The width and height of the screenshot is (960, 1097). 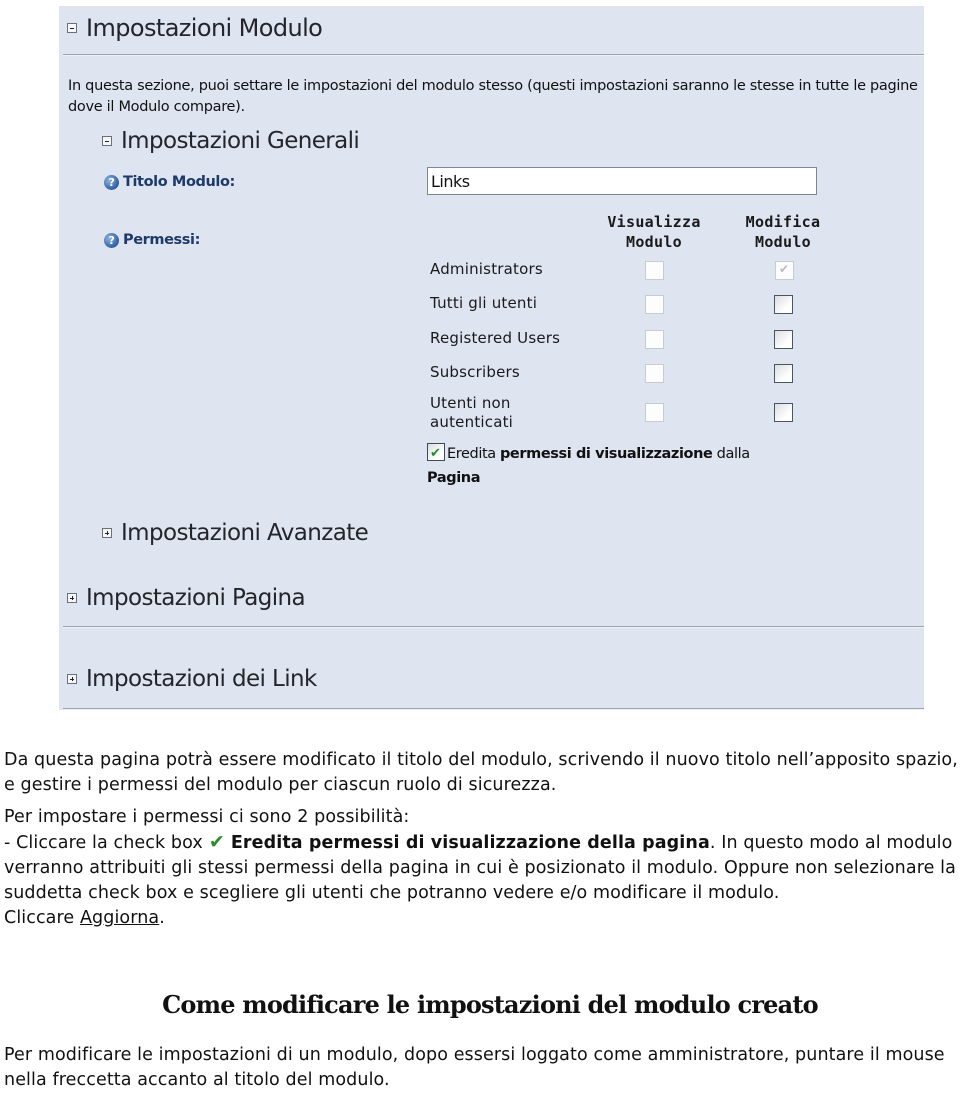 What do you see at coordinates (201, 679) in the screenshot?
I see `section-title: Impostazioni dei Link` at bounding box center [201, 679].